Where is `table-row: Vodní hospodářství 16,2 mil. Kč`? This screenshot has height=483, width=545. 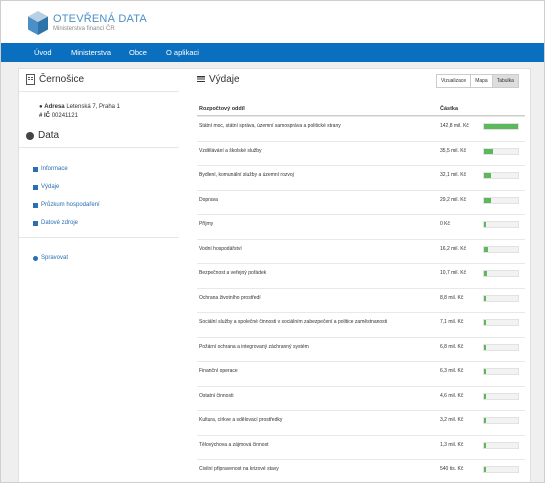 table-row: Vodní hospodářství 16,2 mil. Kč is located at coordinates (361, 251).